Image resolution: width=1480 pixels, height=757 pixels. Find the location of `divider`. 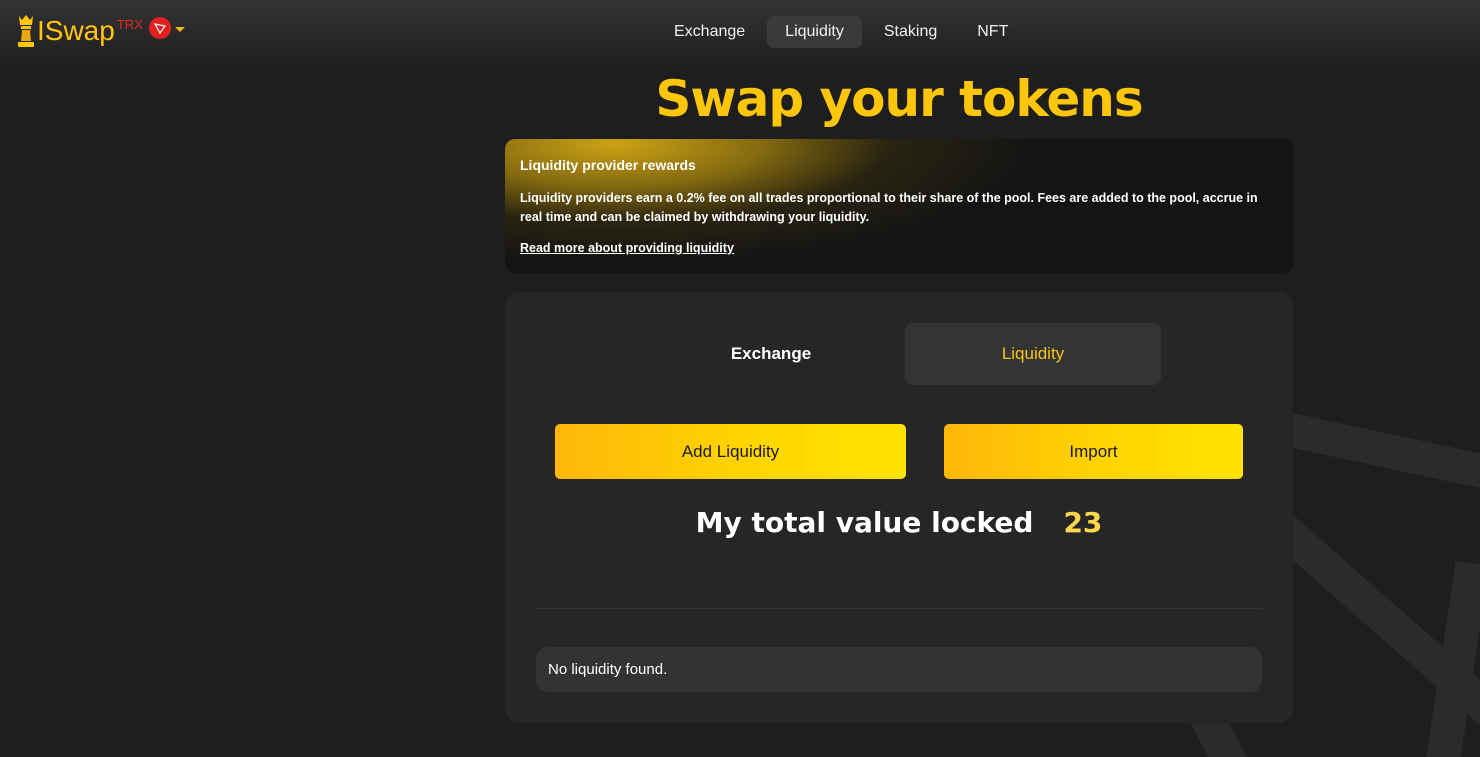

divider is located at coordinates (899, 608).